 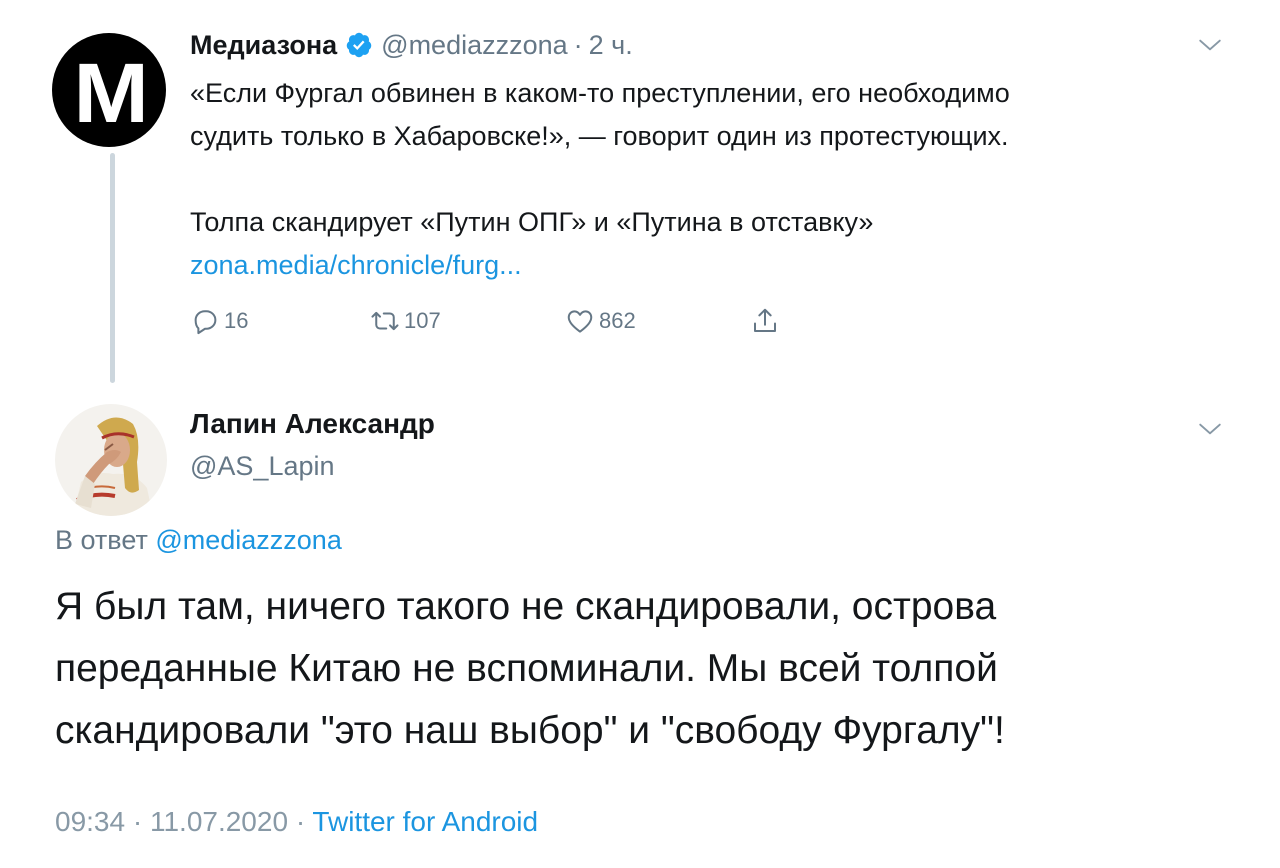 I want to click on tweet-source: Twitter for Android, so click(x=425, y=821).